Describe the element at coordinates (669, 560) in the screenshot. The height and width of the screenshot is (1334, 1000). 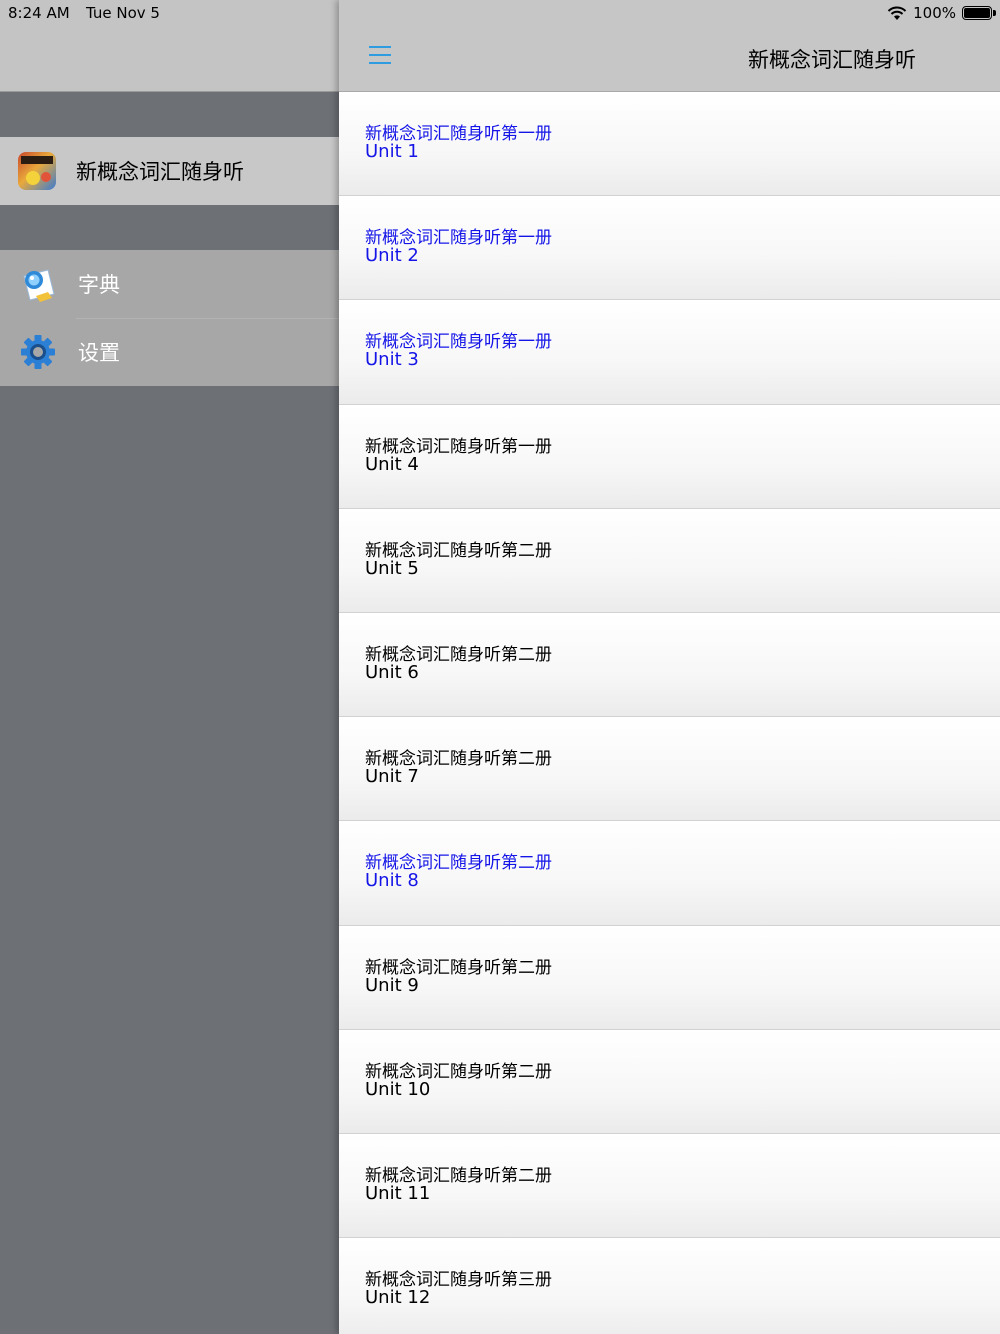
I see `list-item: 新概念词汇随身听第二册 Unit 5` at that location.